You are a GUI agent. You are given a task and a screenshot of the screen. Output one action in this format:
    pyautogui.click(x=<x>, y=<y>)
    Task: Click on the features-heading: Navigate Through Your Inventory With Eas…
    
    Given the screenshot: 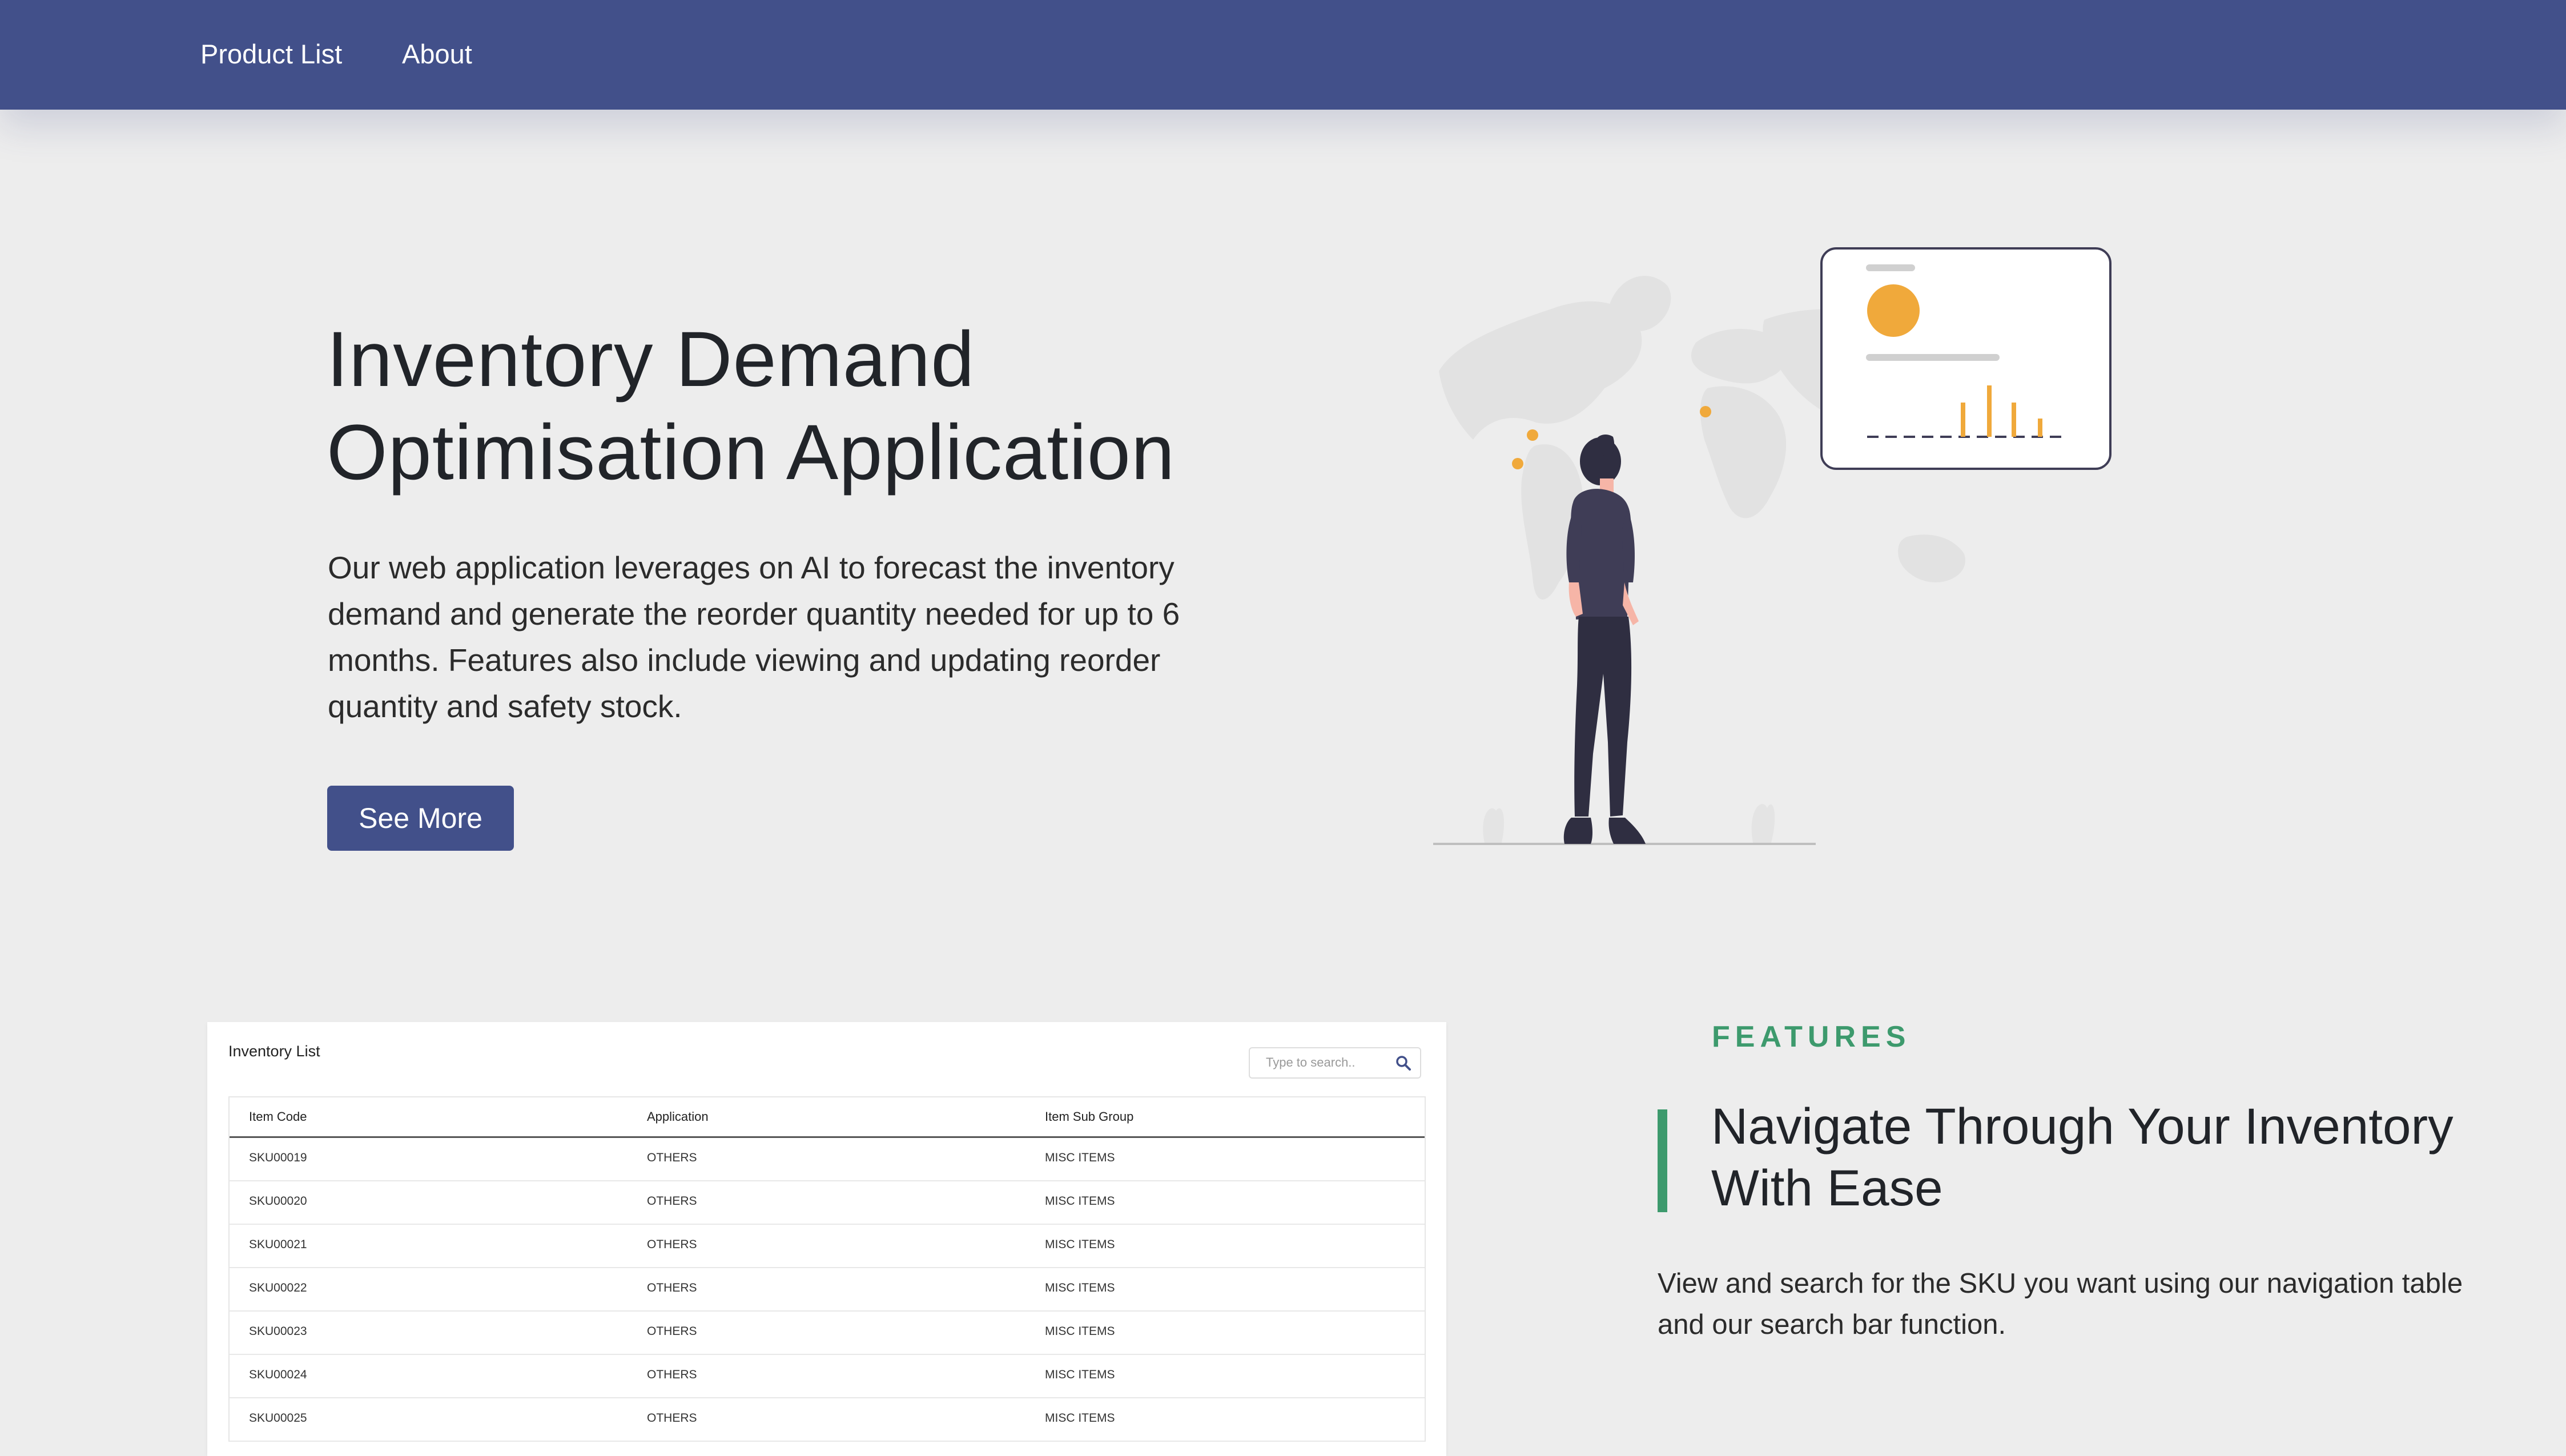 What is the action you would take?
    pyautogui.click(x=2082, y=1156)
    